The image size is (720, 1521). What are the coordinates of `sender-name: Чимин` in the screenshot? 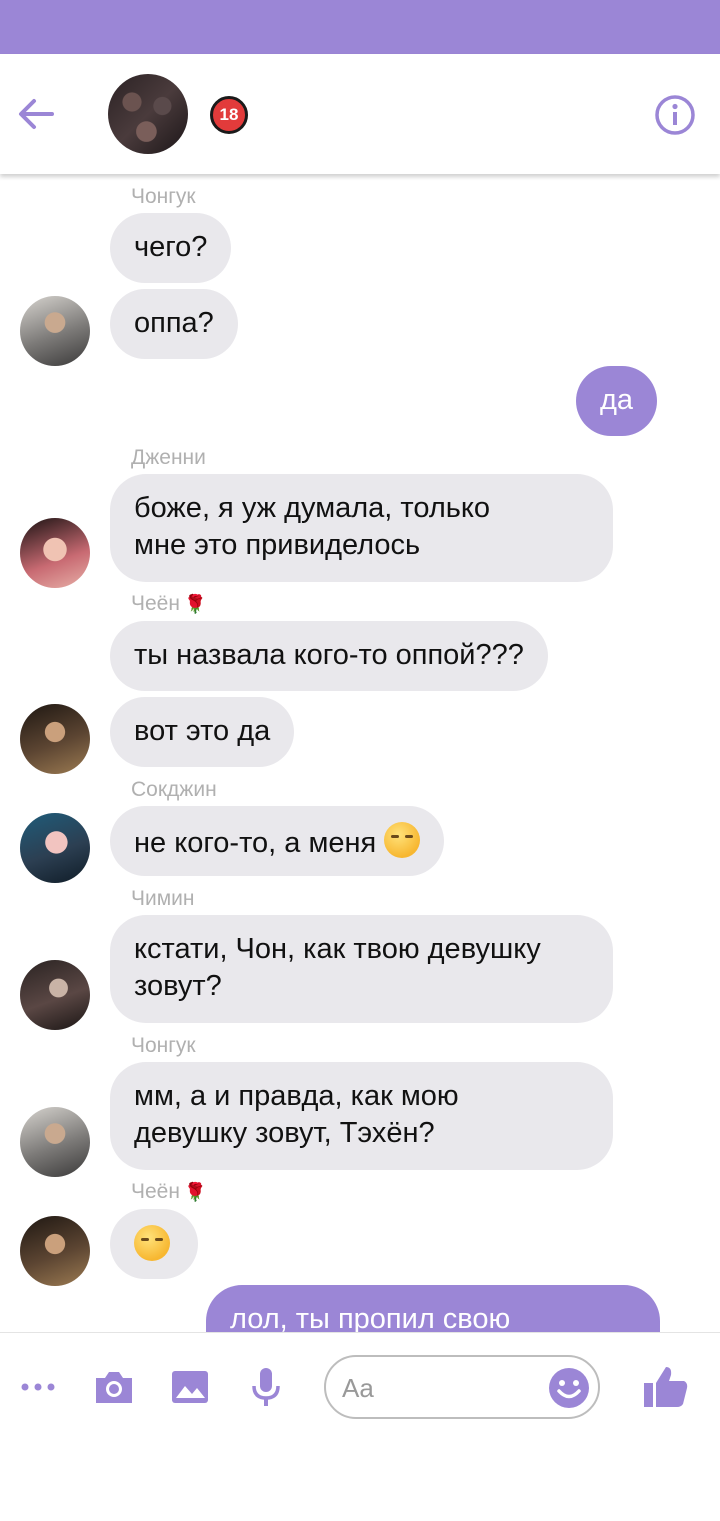 It's located at (163, 898).